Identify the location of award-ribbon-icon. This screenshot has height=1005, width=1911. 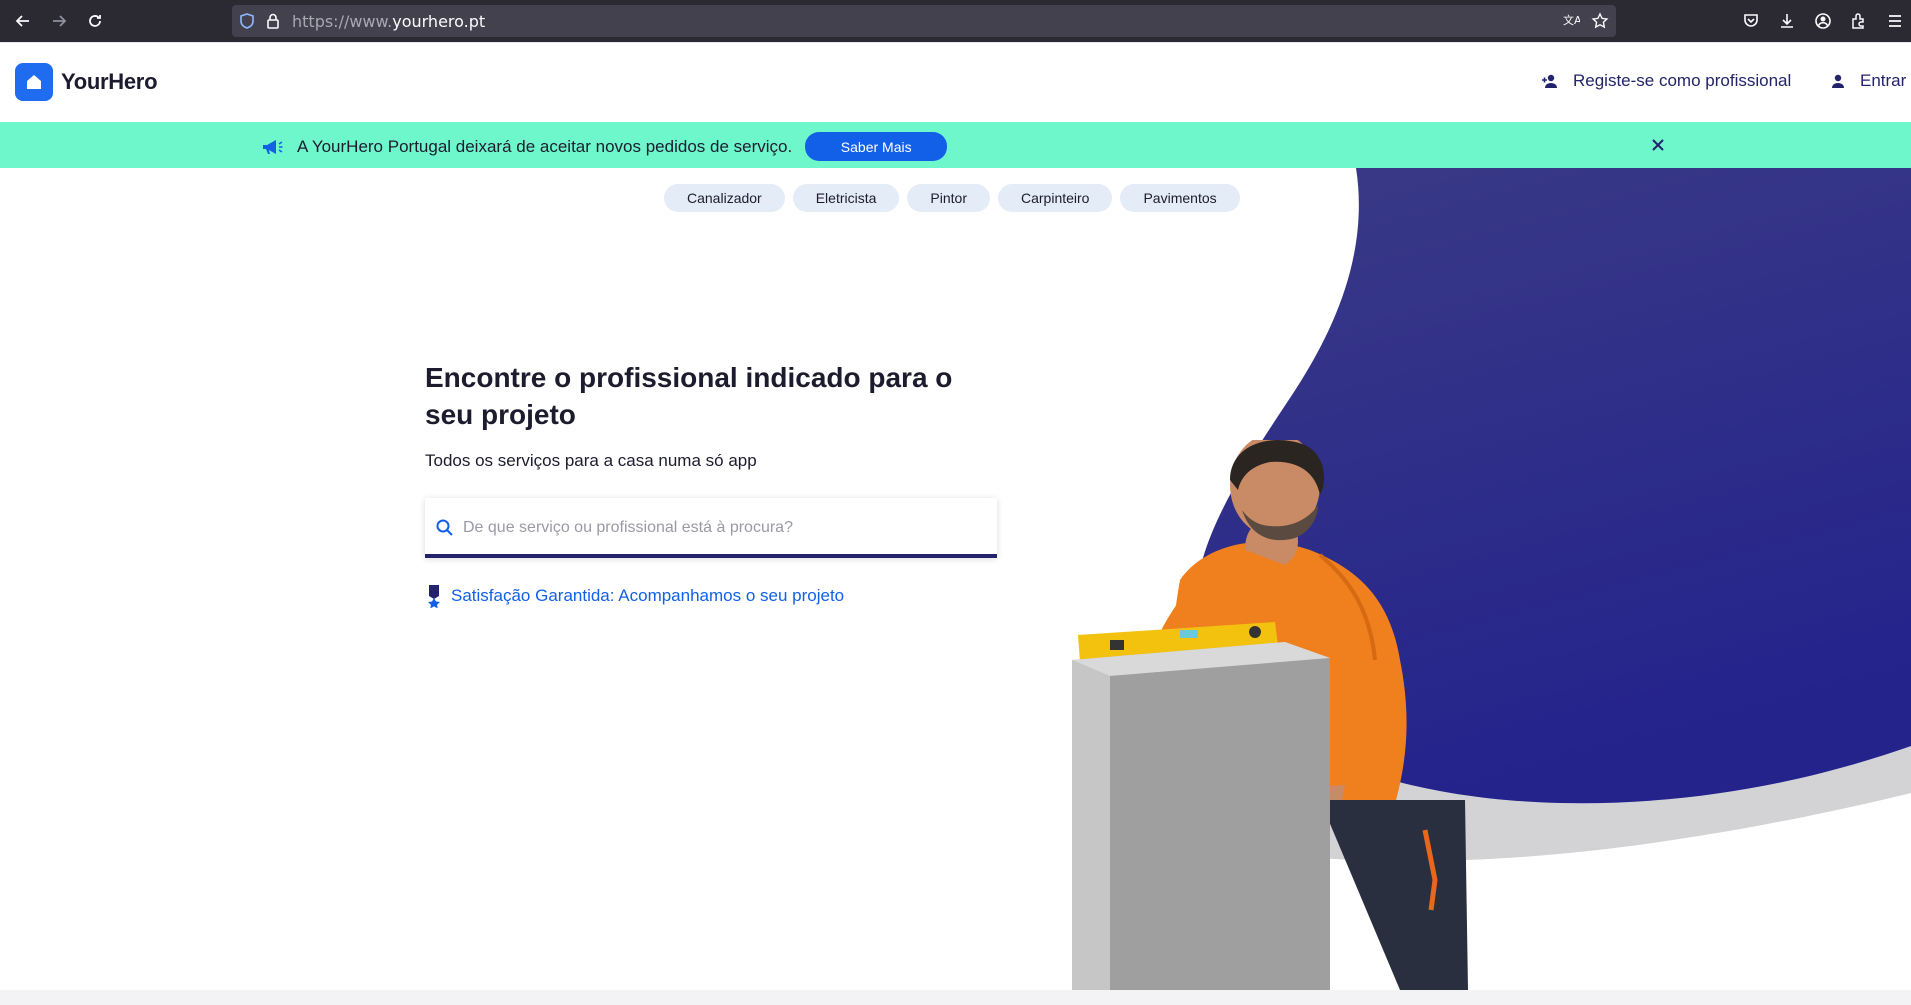
(434, 596).